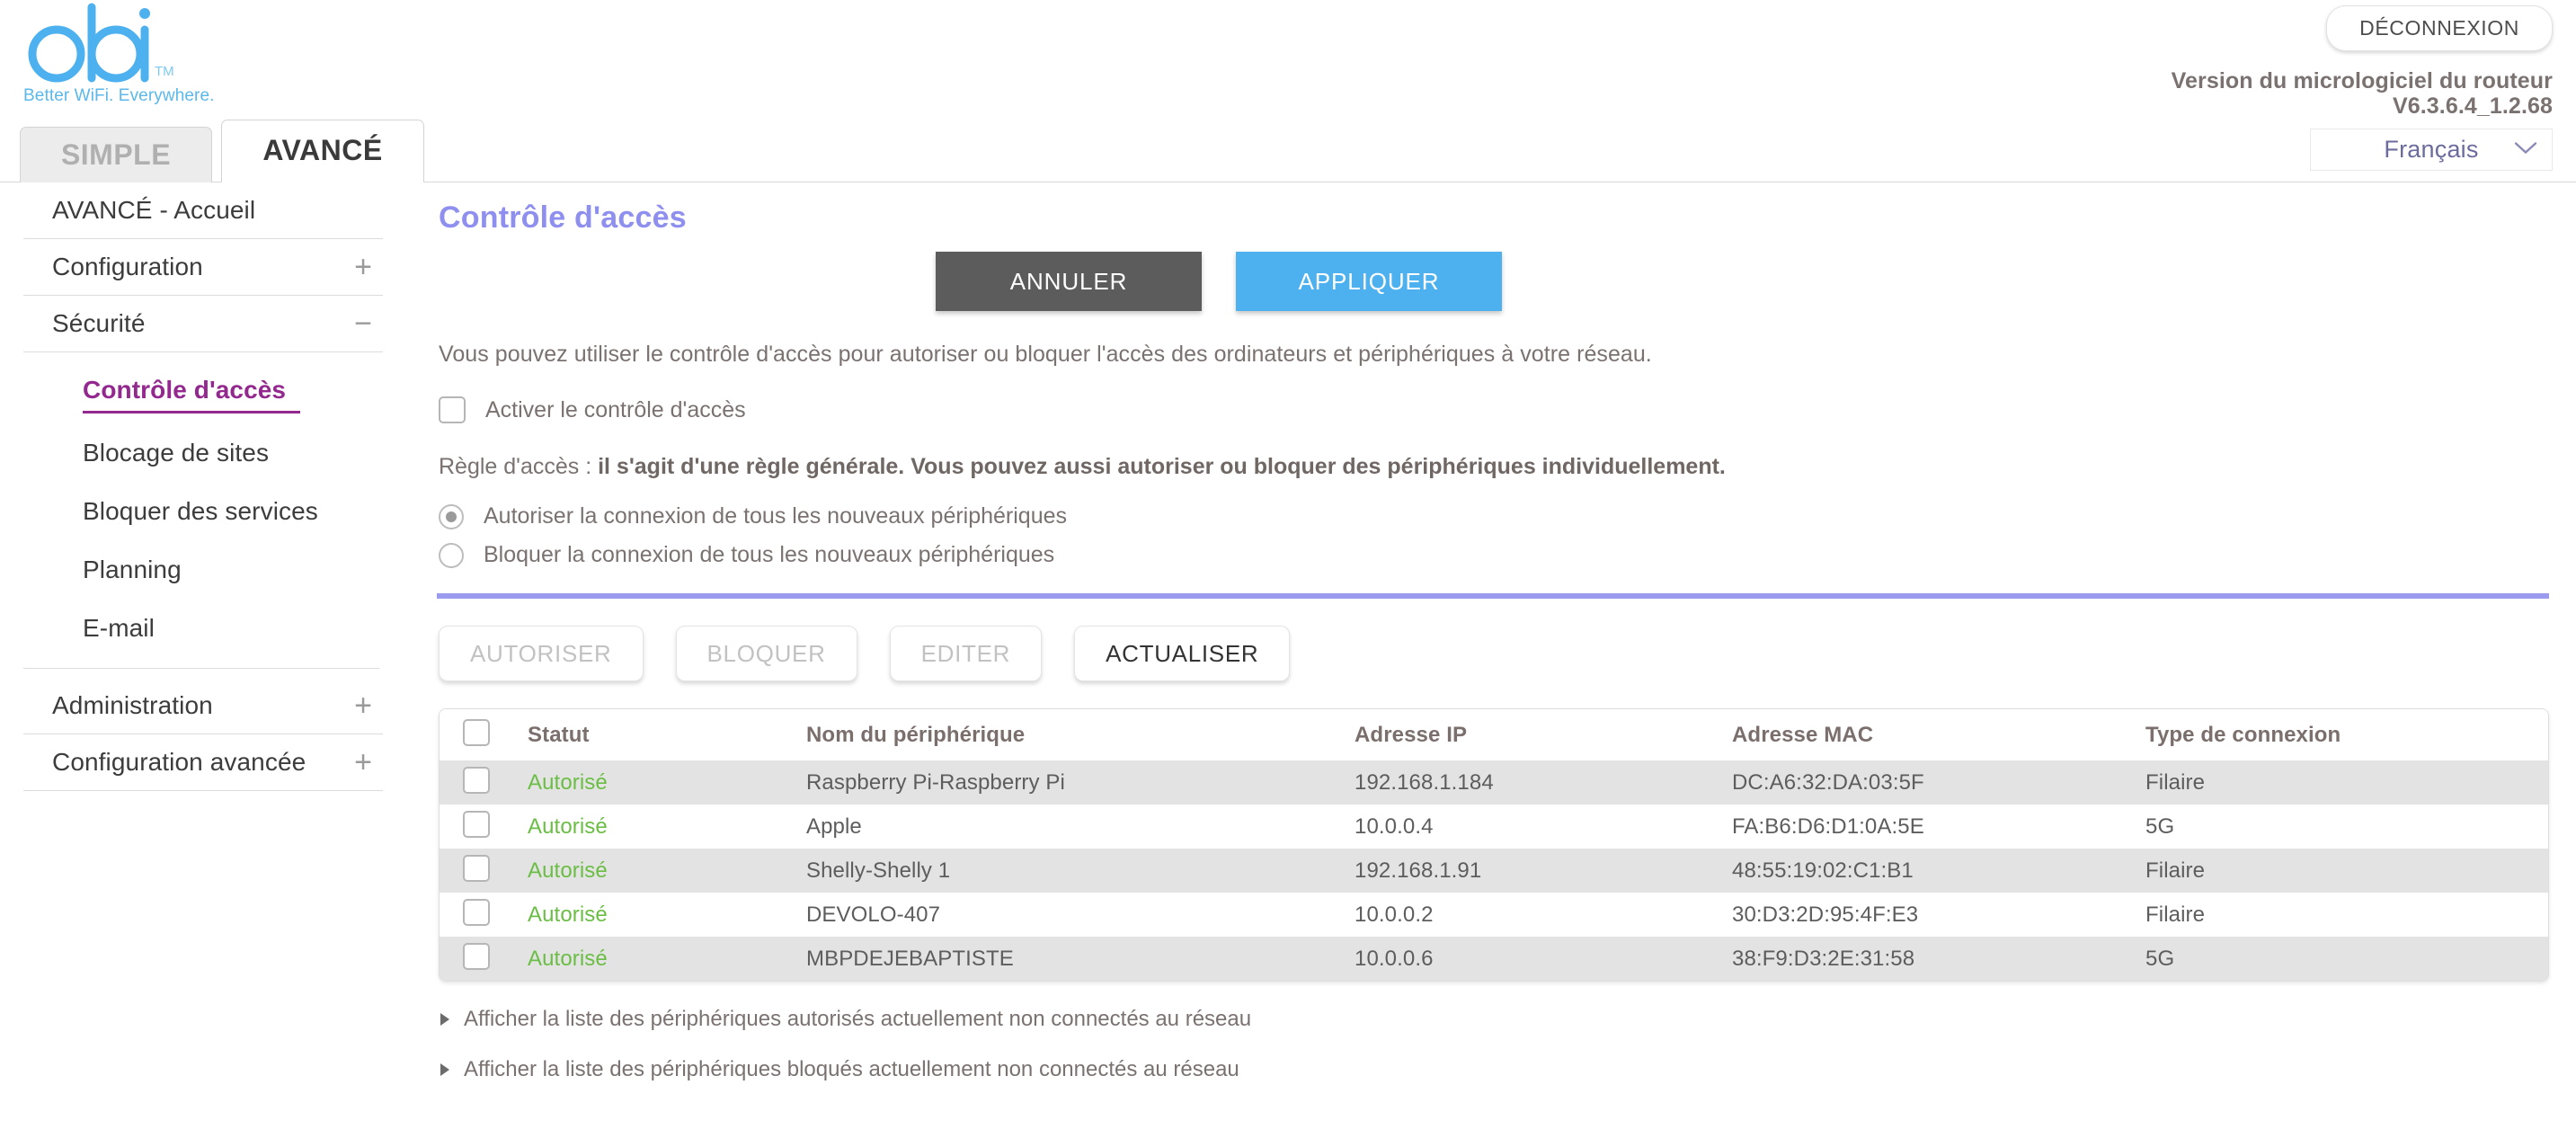 Image resolution: width=2576 pixels, height=1147 pixels. I want to click on logo-tagline: Better WiFi. Everywhere., so click(119, 96).